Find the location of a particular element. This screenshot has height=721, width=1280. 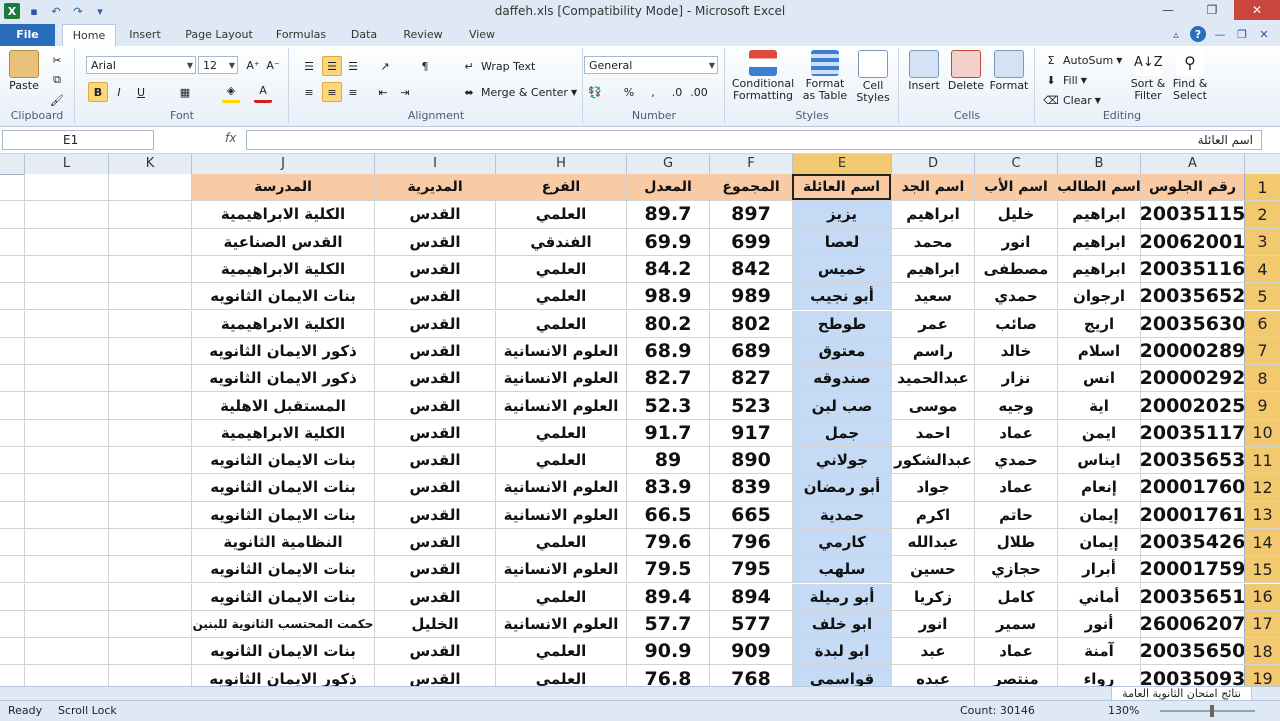

cell-d: عبدالشكور is located at coordinates (932, 460).